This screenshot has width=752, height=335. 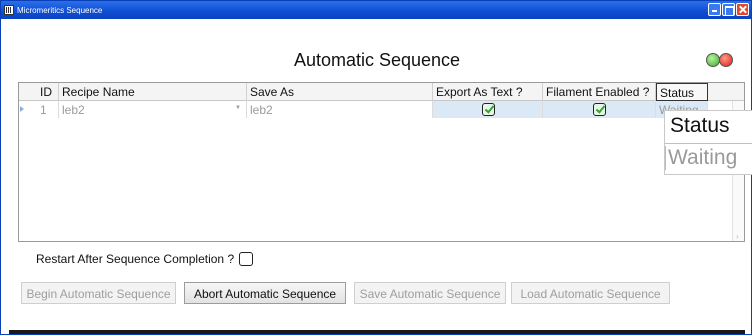 I want to click on tooltip-header: Status, so click(x=700, y=125).